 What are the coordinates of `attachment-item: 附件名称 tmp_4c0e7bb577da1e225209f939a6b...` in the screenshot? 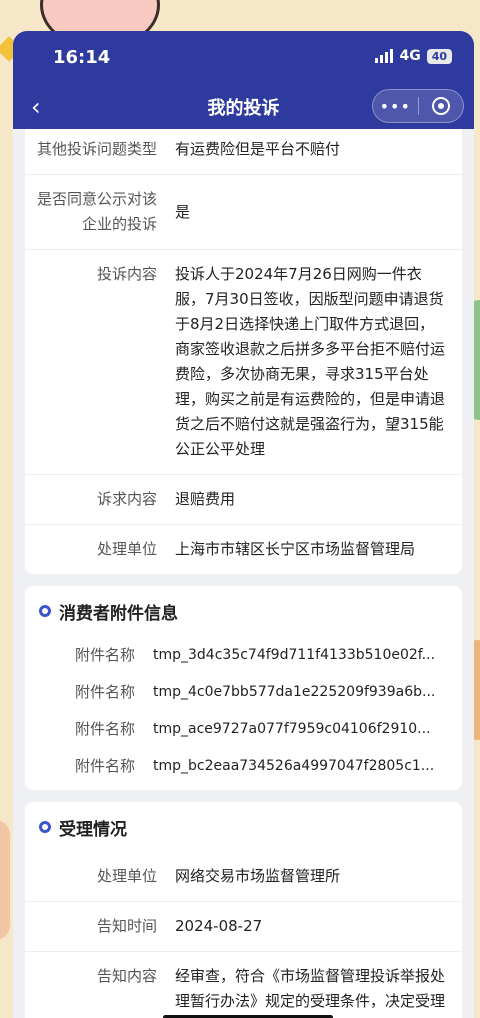 It's located at (243, 691).